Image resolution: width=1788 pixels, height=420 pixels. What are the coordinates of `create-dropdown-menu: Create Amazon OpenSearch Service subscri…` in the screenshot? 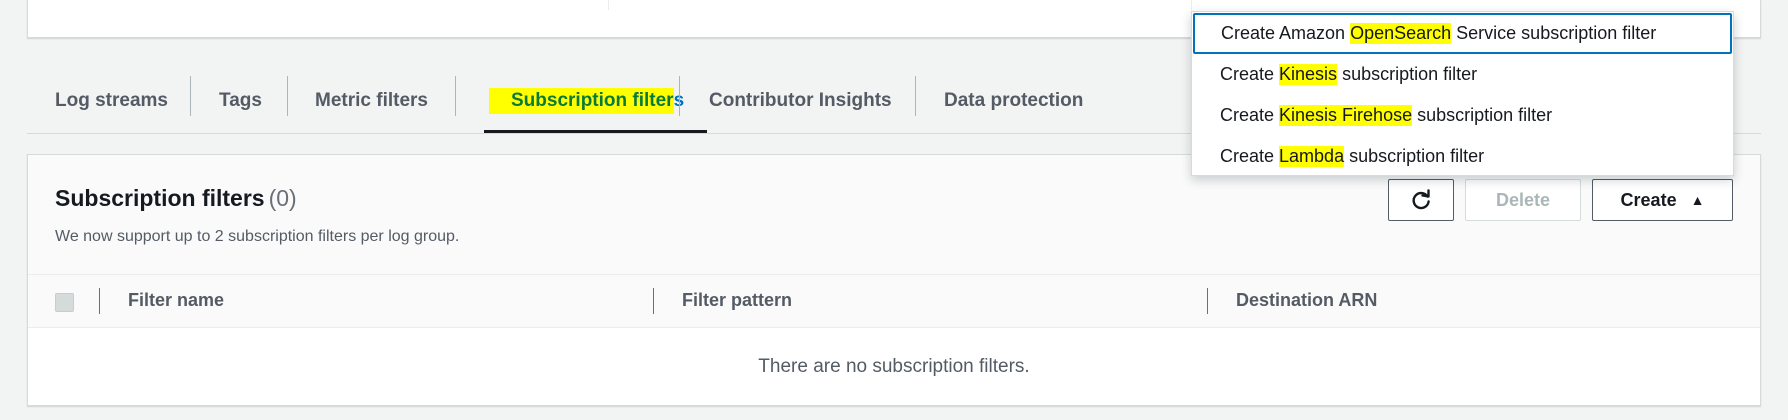 It's located at (1462, 93).